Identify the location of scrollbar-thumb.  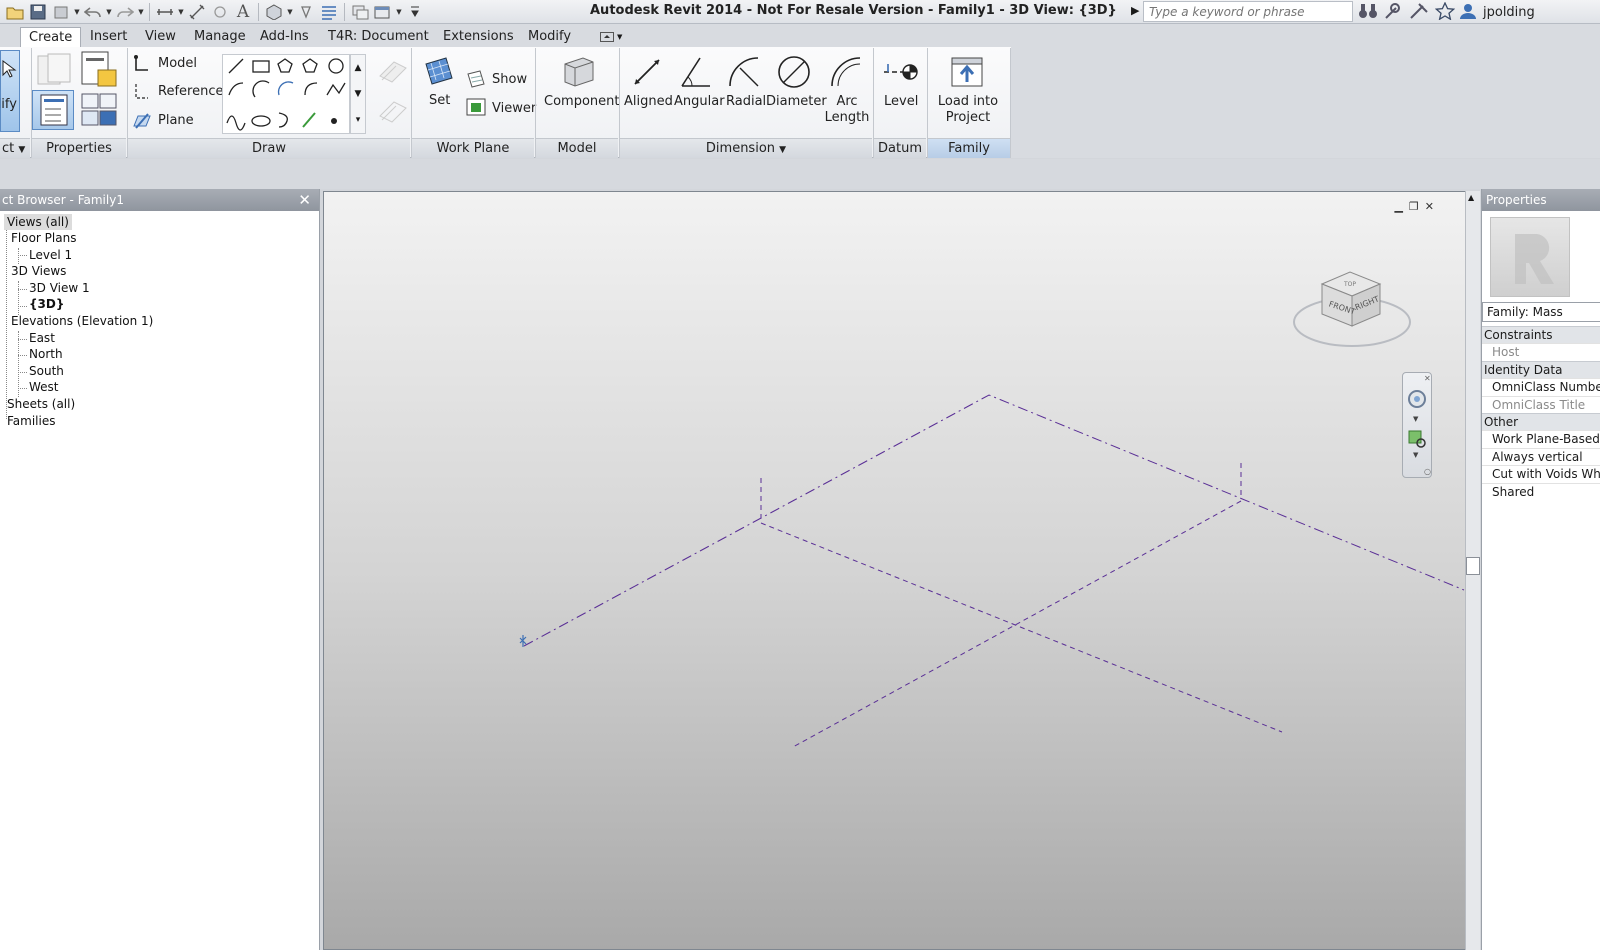
(1473, 566).